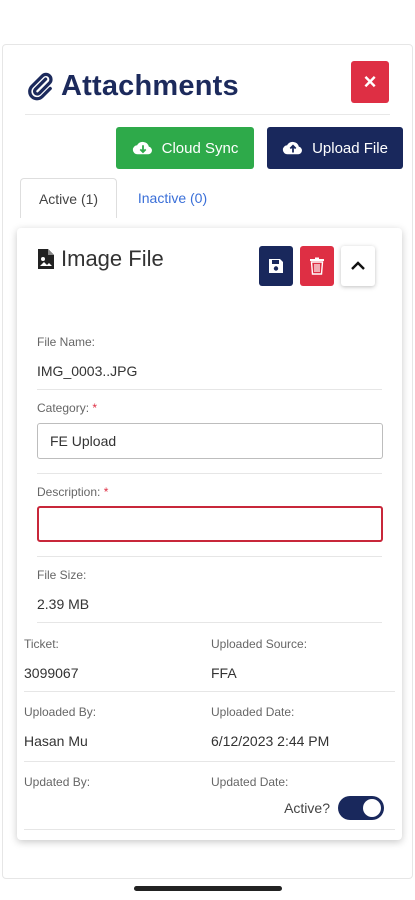  I want to click on collapse-button, so click(358, 266).